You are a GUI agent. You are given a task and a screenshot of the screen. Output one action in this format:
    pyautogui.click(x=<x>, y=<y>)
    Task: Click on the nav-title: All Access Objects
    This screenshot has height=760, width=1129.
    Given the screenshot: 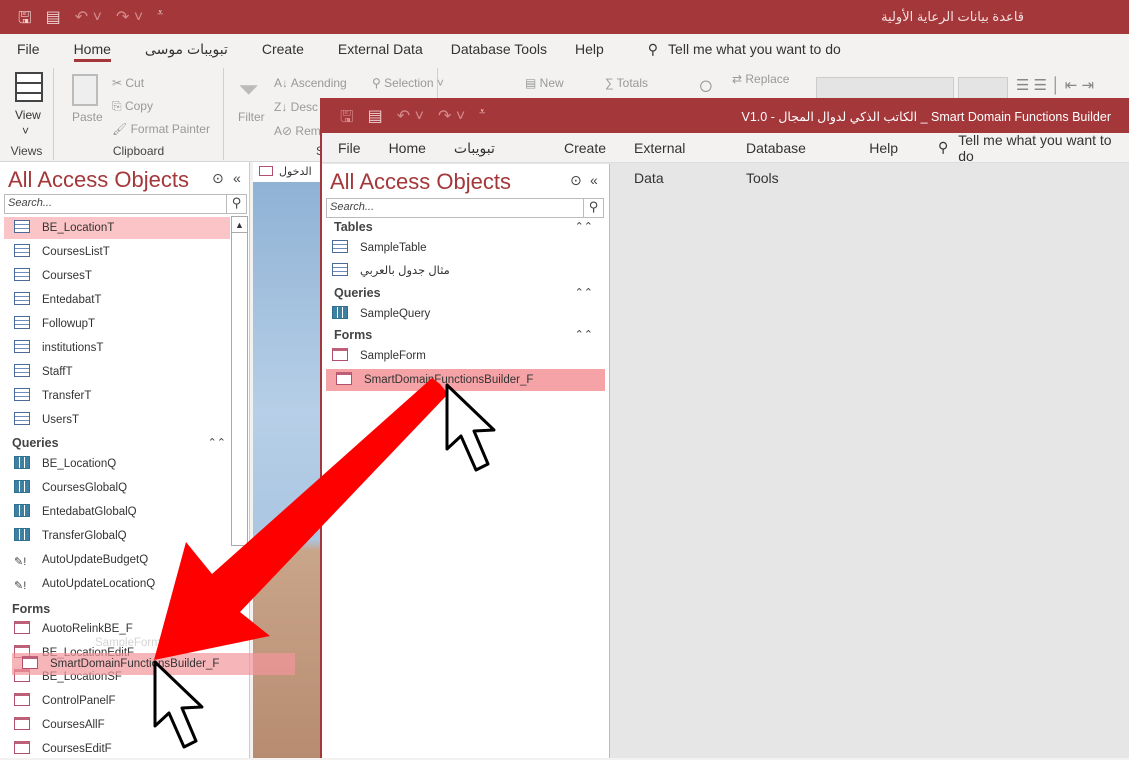 What is the action you would take?
    pyautogui.click(x=420, y=181)
    